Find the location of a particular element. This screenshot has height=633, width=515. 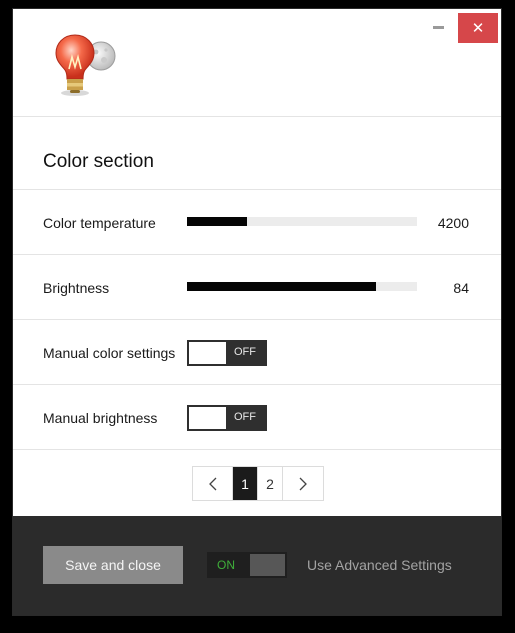

brightness-row: Brightness 84 is located at coordinates (257, 287).